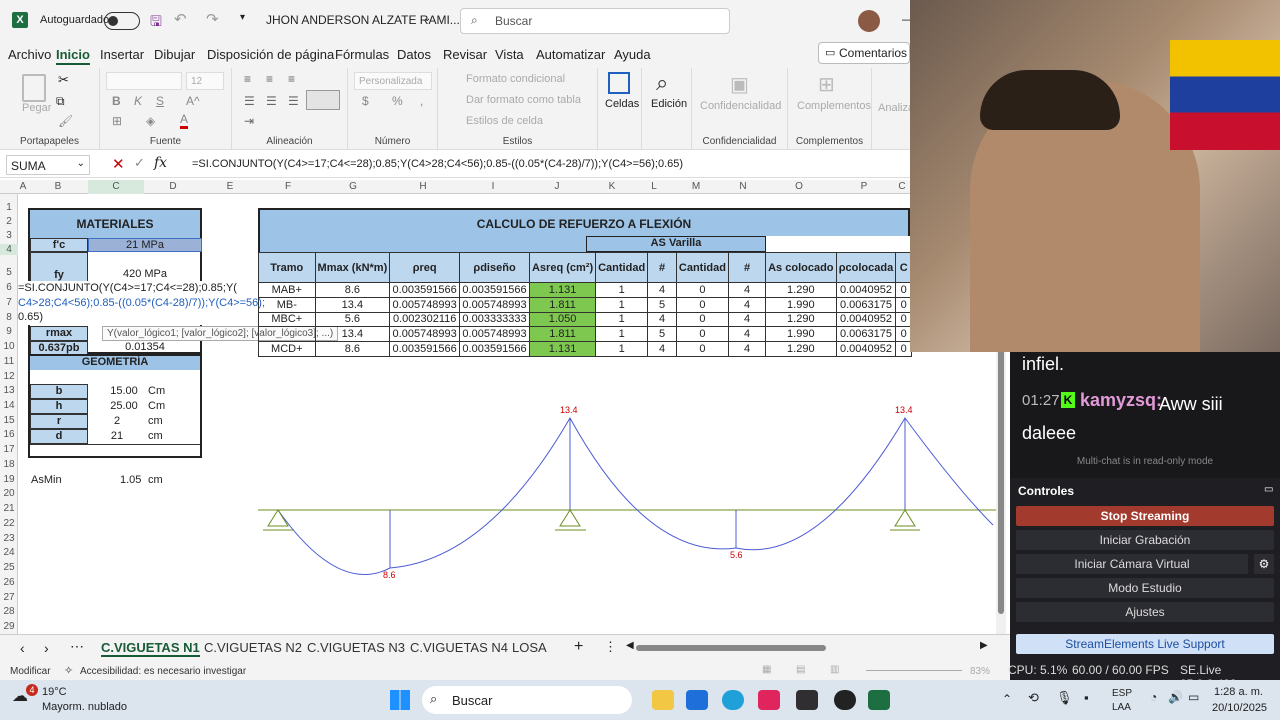 The width and height of the screenshot is (1280, 720). I want to click on col-j: J, so click(557, 187).